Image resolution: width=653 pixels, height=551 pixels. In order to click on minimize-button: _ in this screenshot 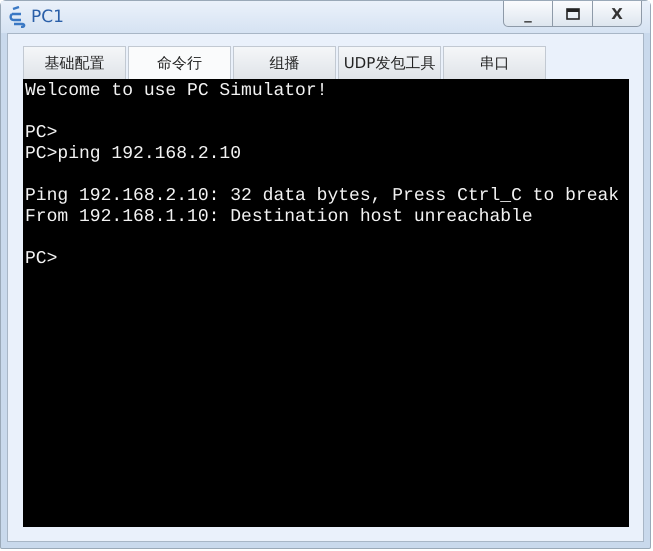, I will do `click(528, 14)`.